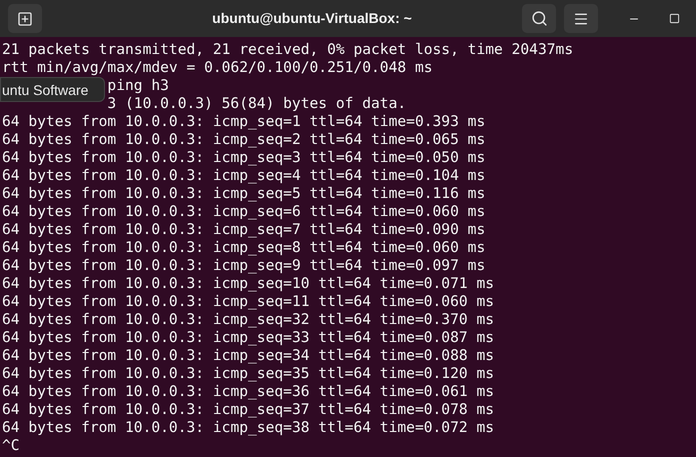 Image resolution: width=696 pixels, height=457 pixels. I want to click on terminal-line: 64 bytes from 10.0.0.3: icmp_seq=36 ttl=64 time=0.061 ms, so click(248, 392).